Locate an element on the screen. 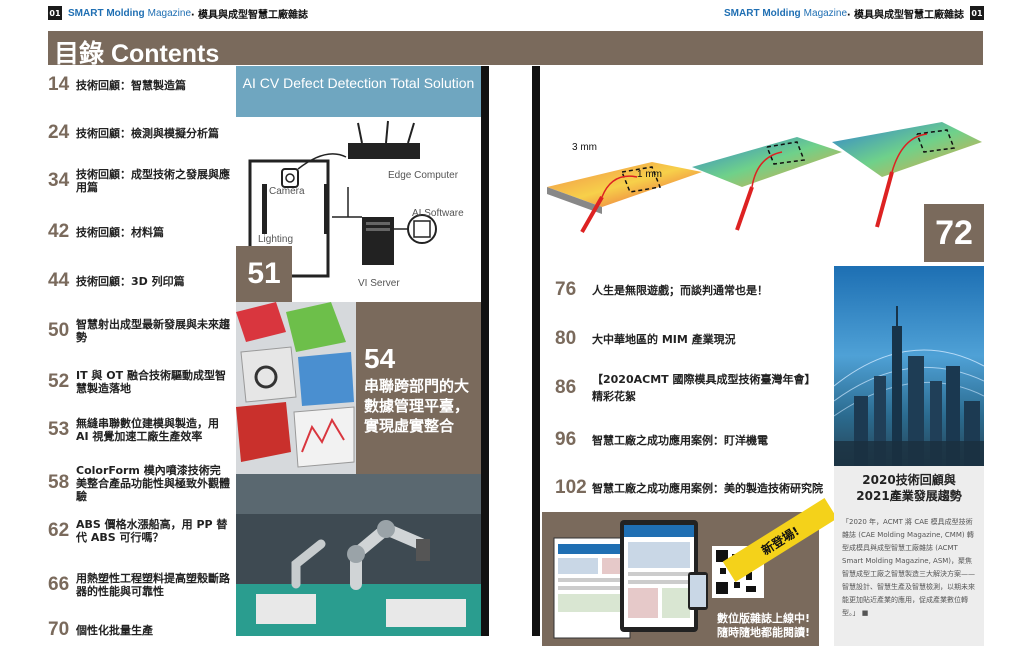  toc-item: 50 智慧射出成型最新發展與未來趨勢 is located at coordinates (139, 331).